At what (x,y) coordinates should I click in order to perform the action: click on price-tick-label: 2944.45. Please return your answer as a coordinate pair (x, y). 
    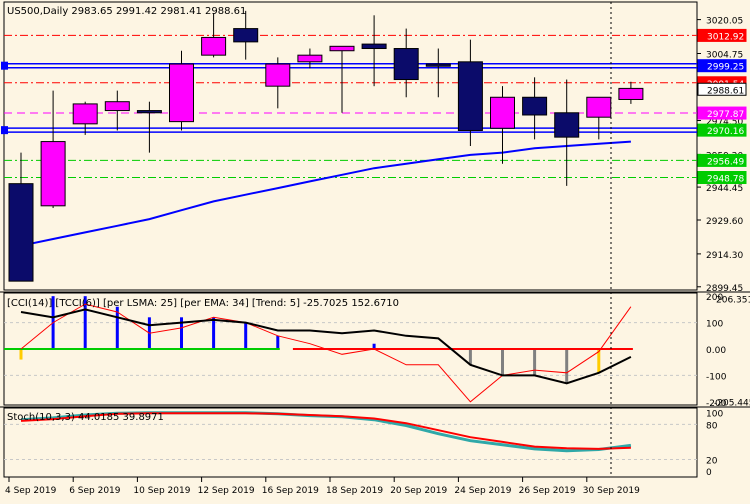
    Looking at the image, I should click on (724, 189).